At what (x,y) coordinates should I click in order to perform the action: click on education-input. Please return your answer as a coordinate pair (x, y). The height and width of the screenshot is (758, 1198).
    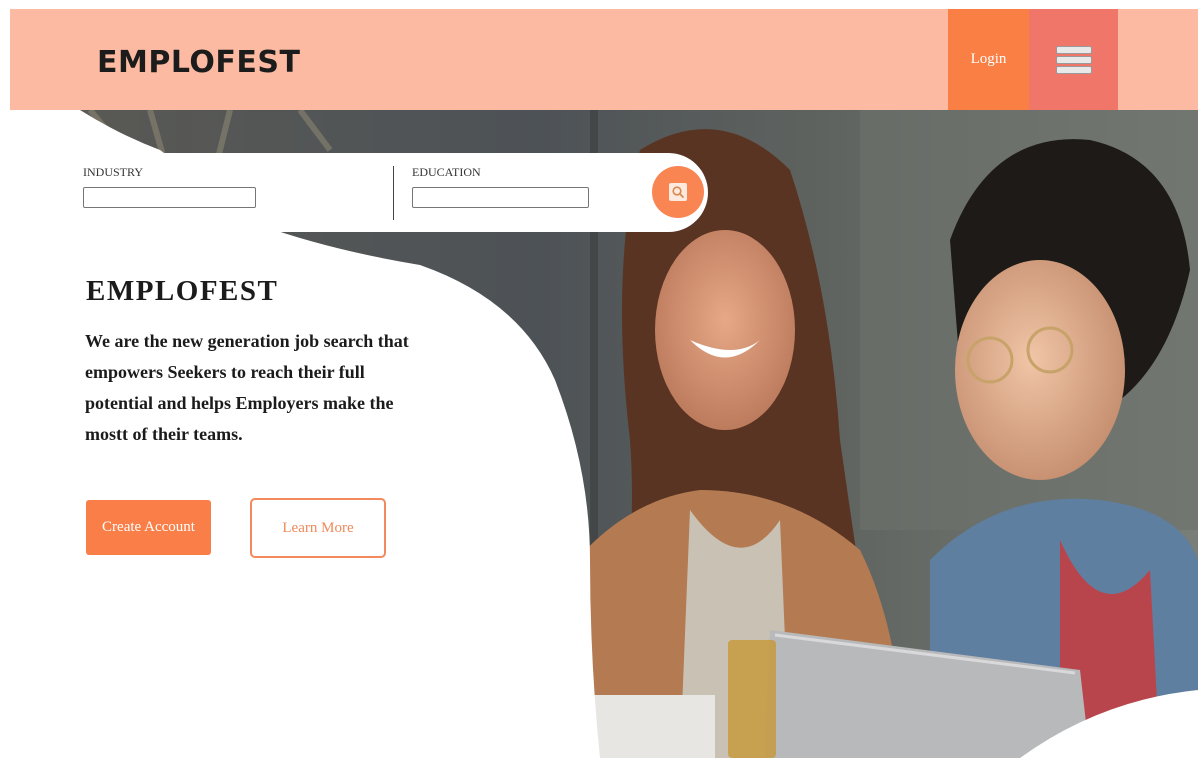
    Looking at the image, I should click on (500, 197).